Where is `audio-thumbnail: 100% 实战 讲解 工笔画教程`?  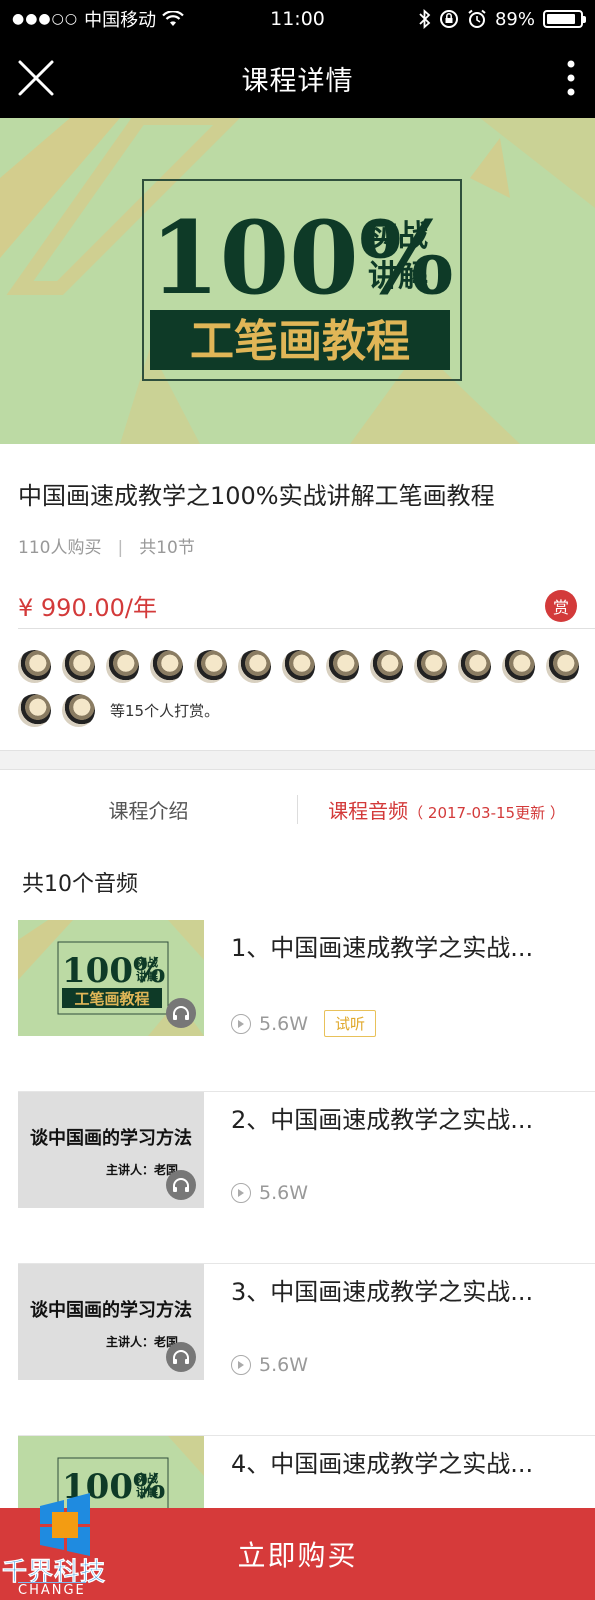
audio-thumbnail: 100% 实战 讲解 工笔画教程 is located at coordinates (111, 978).